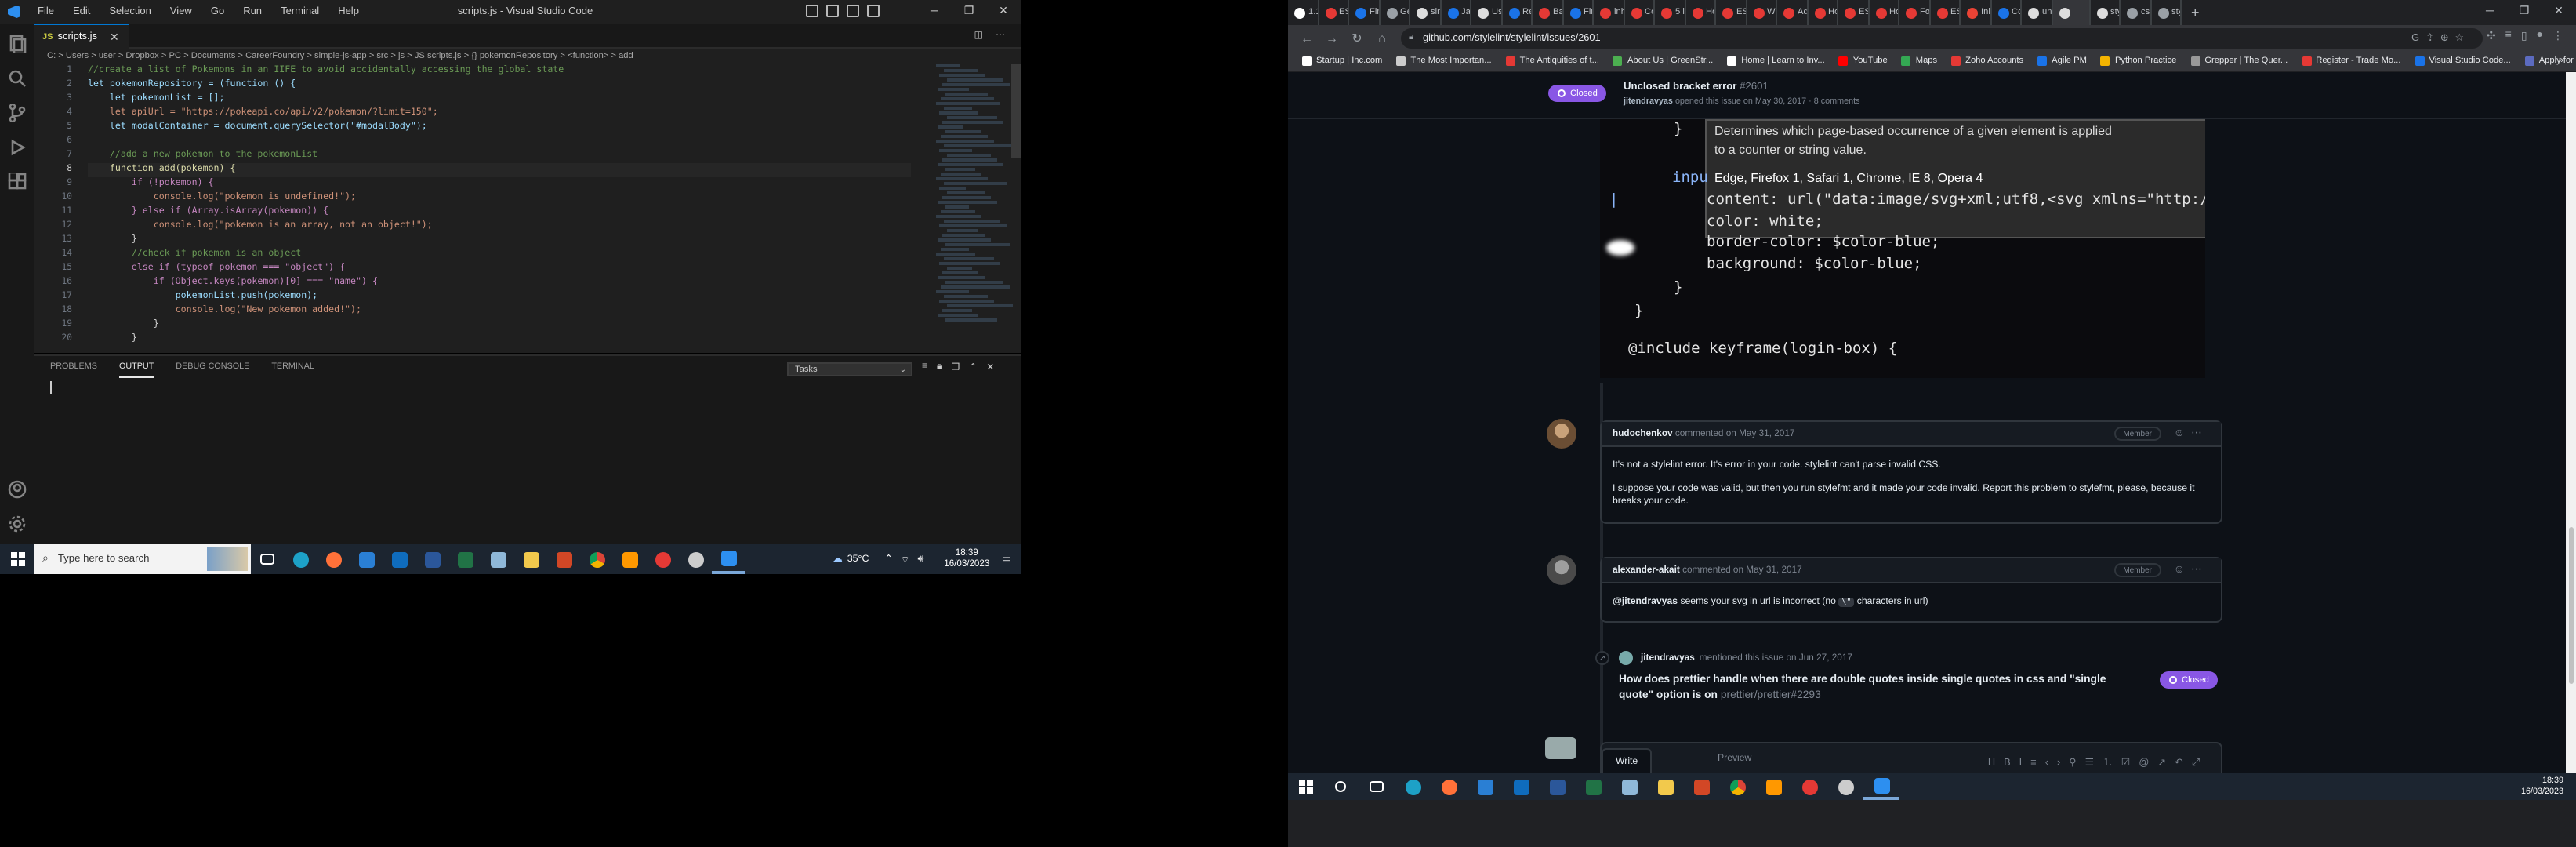 This screenshot has width=2576, height=847. I want to click on mention-icon: @, so click(2148, 763).